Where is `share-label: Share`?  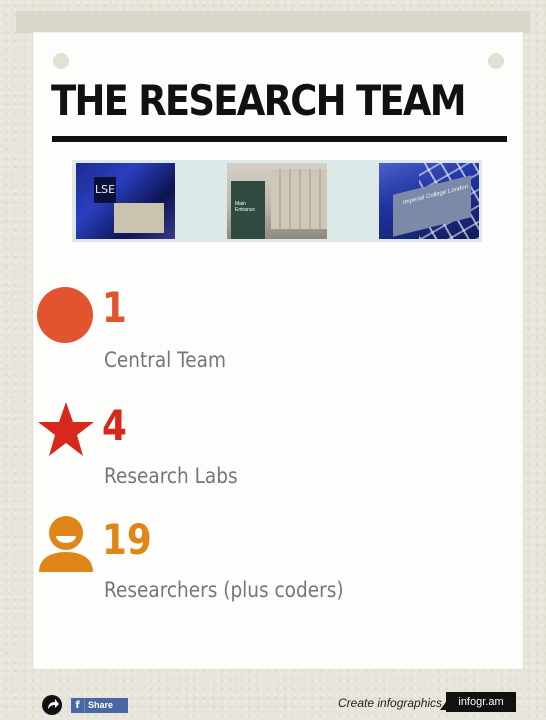 share-label: Share is located at coordinates (101, 705).